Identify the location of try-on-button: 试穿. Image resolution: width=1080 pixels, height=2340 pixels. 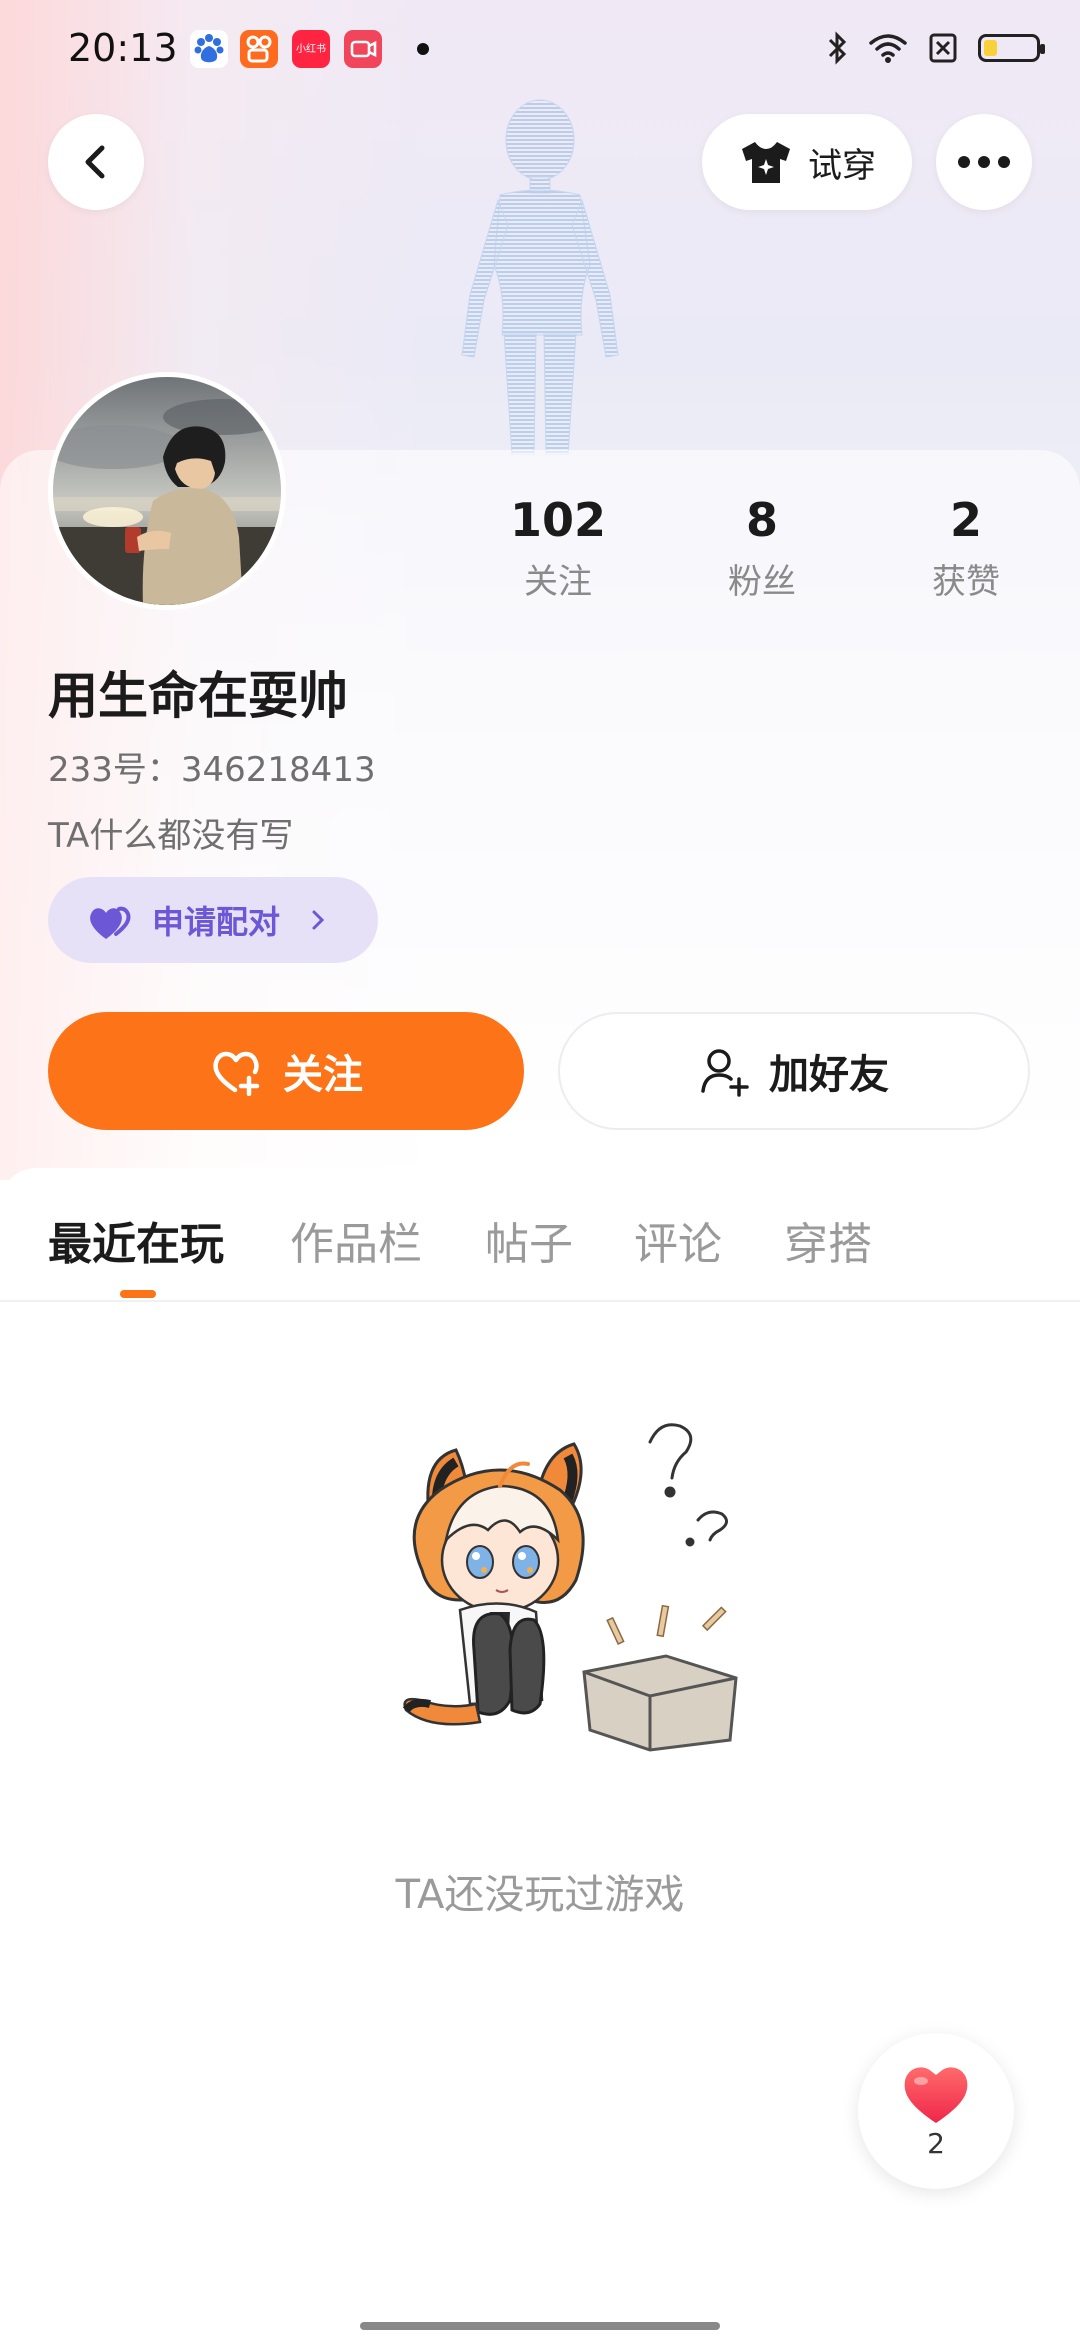
(807, 162).